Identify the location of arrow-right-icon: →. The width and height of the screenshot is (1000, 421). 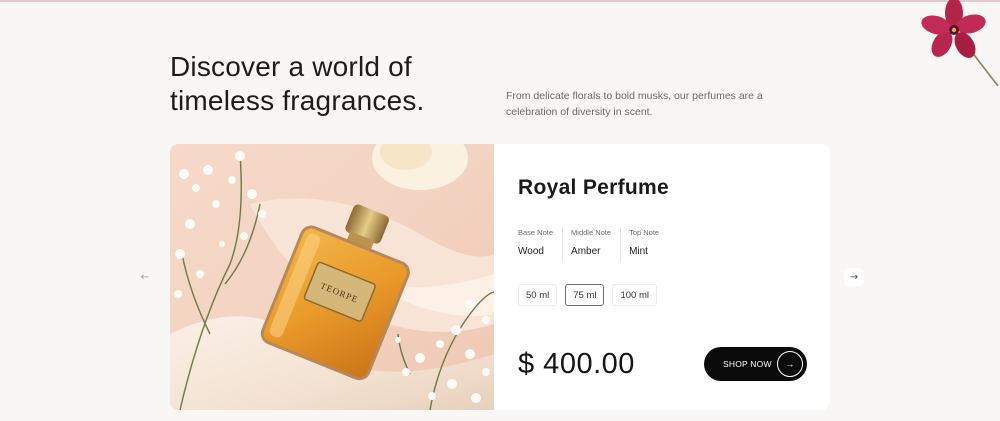
(854, 277).